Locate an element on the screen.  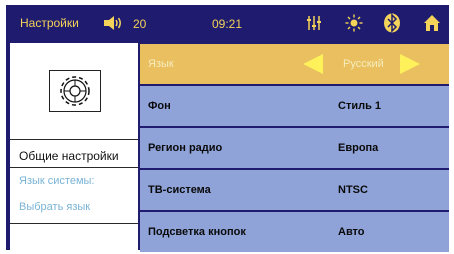
setting-value: Стиль 1 is located at coordinates (360, 106).